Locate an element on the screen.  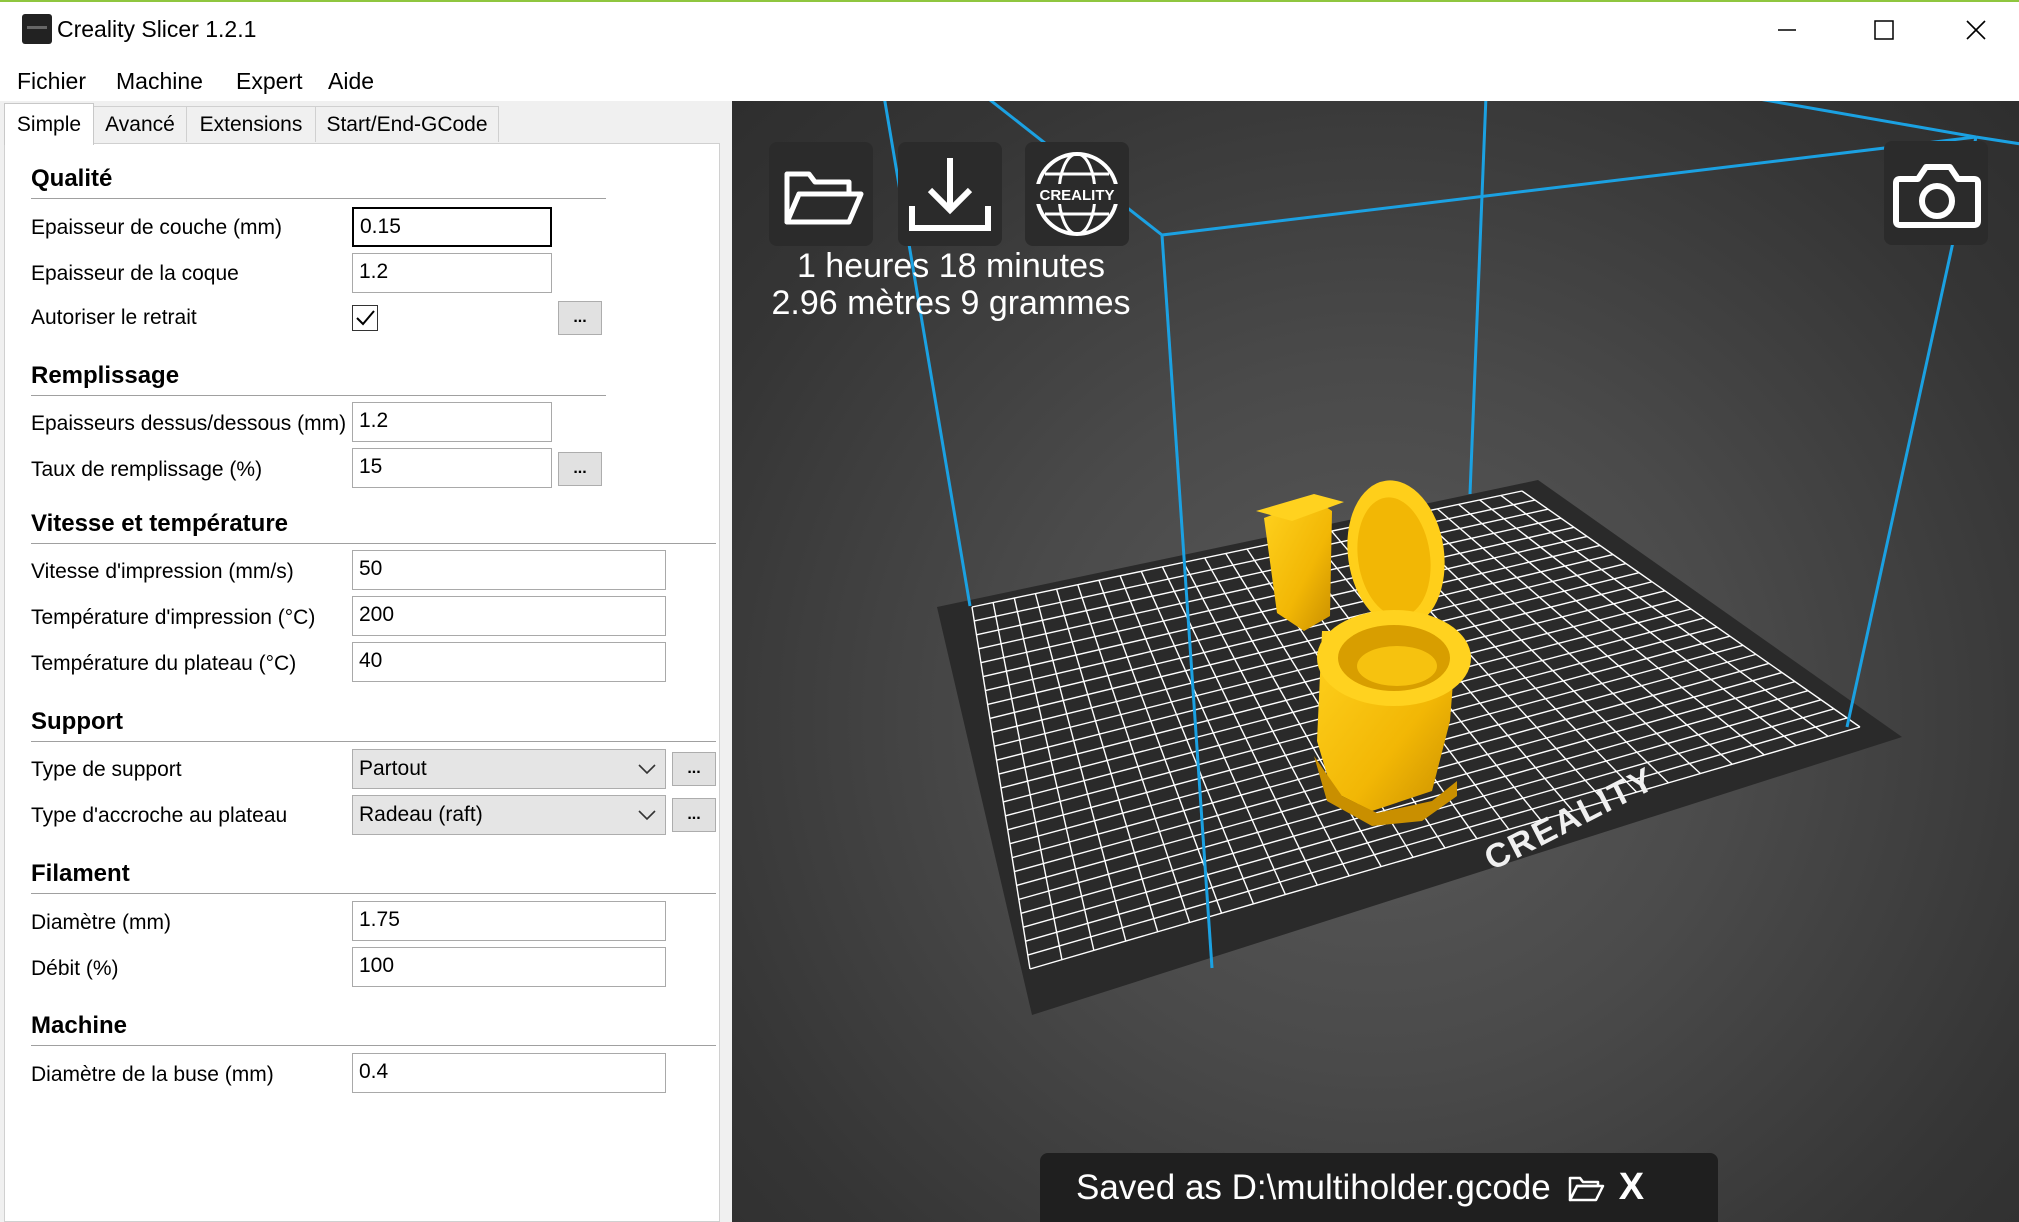
section-title-machine: Machine is located at coordinates (79, 1025).